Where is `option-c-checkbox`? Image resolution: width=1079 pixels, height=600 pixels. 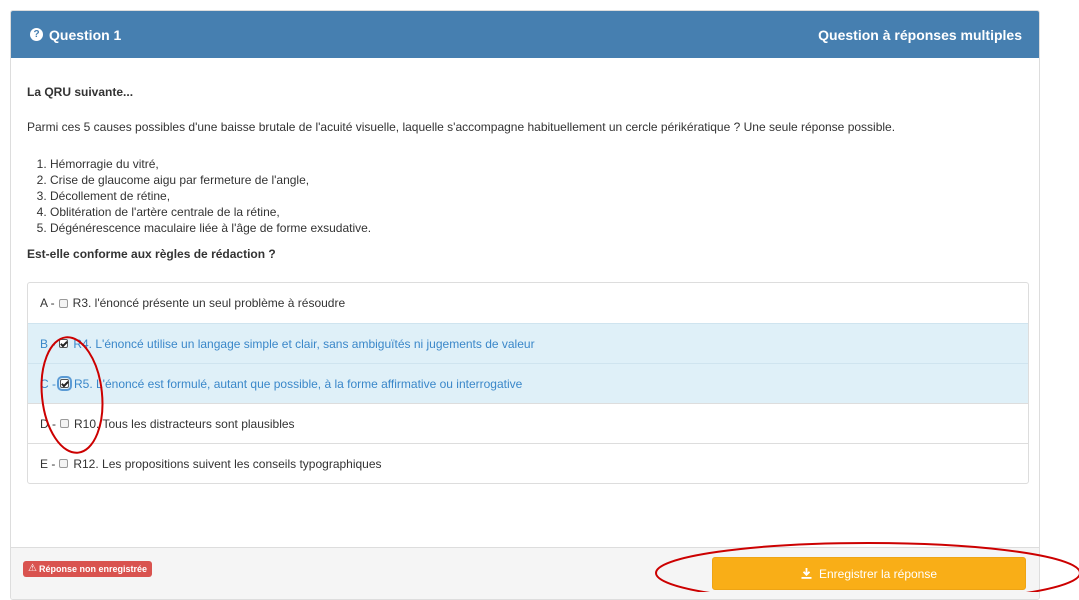 option-c-checkbox is located at coordinates (64, 383).